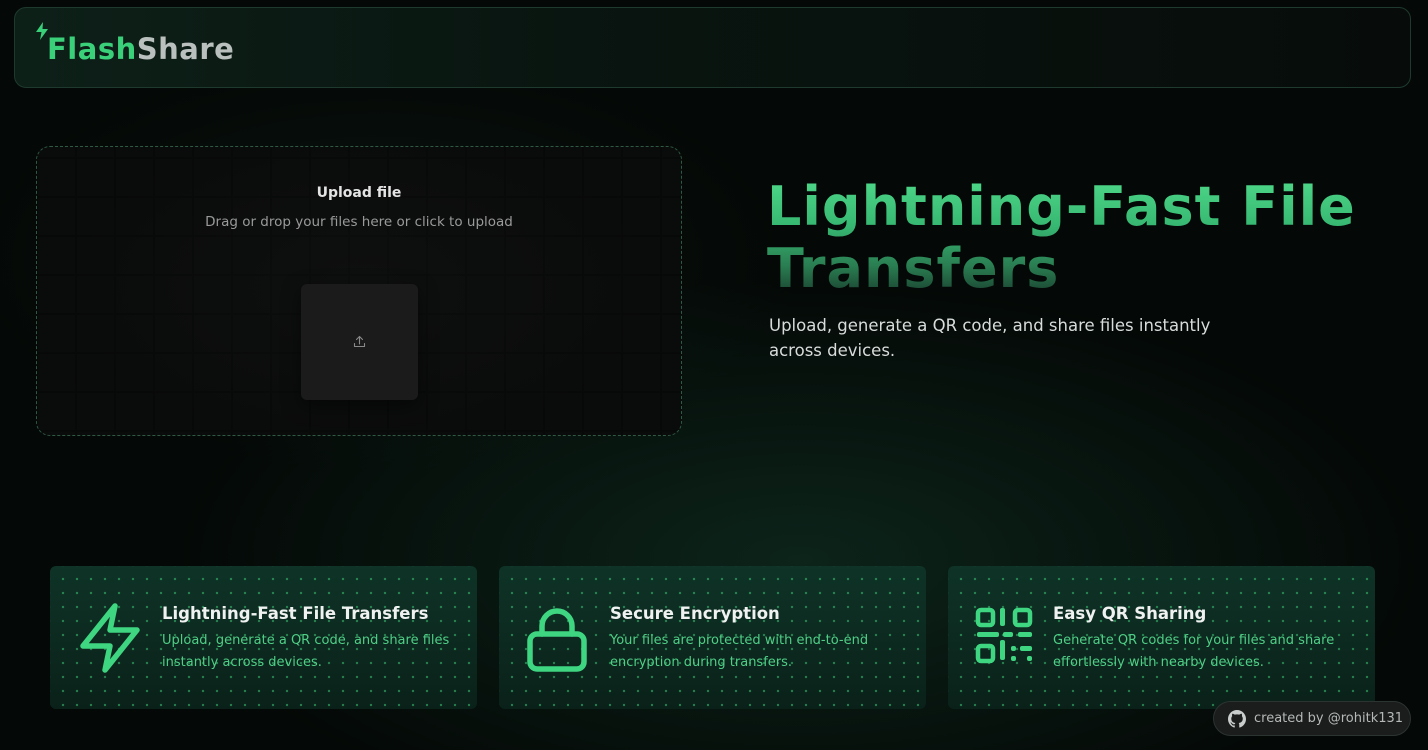  I want to click on upload-icon, so click(359, 341).